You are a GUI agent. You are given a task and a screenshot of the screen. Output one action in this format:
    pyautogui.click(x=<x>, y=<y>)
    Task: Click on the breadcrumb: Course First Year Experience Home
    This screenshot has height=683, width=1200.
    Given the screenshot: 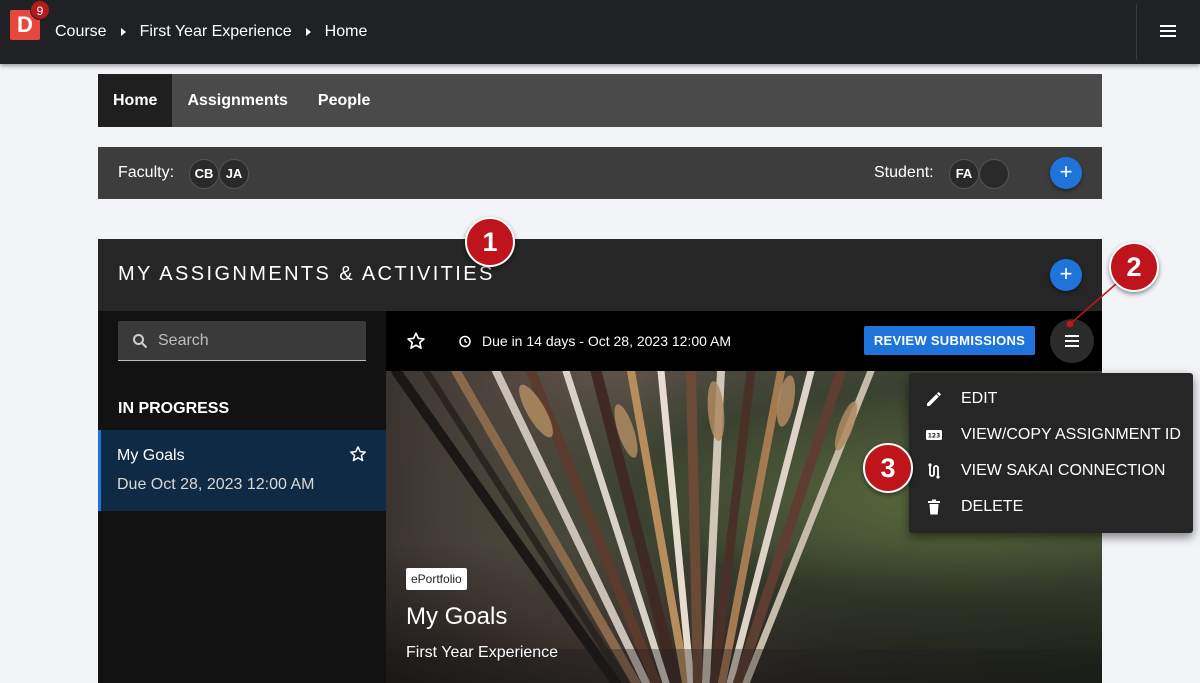 What is the action you would take?
    pyautogui.click(x=211, y=32)
    